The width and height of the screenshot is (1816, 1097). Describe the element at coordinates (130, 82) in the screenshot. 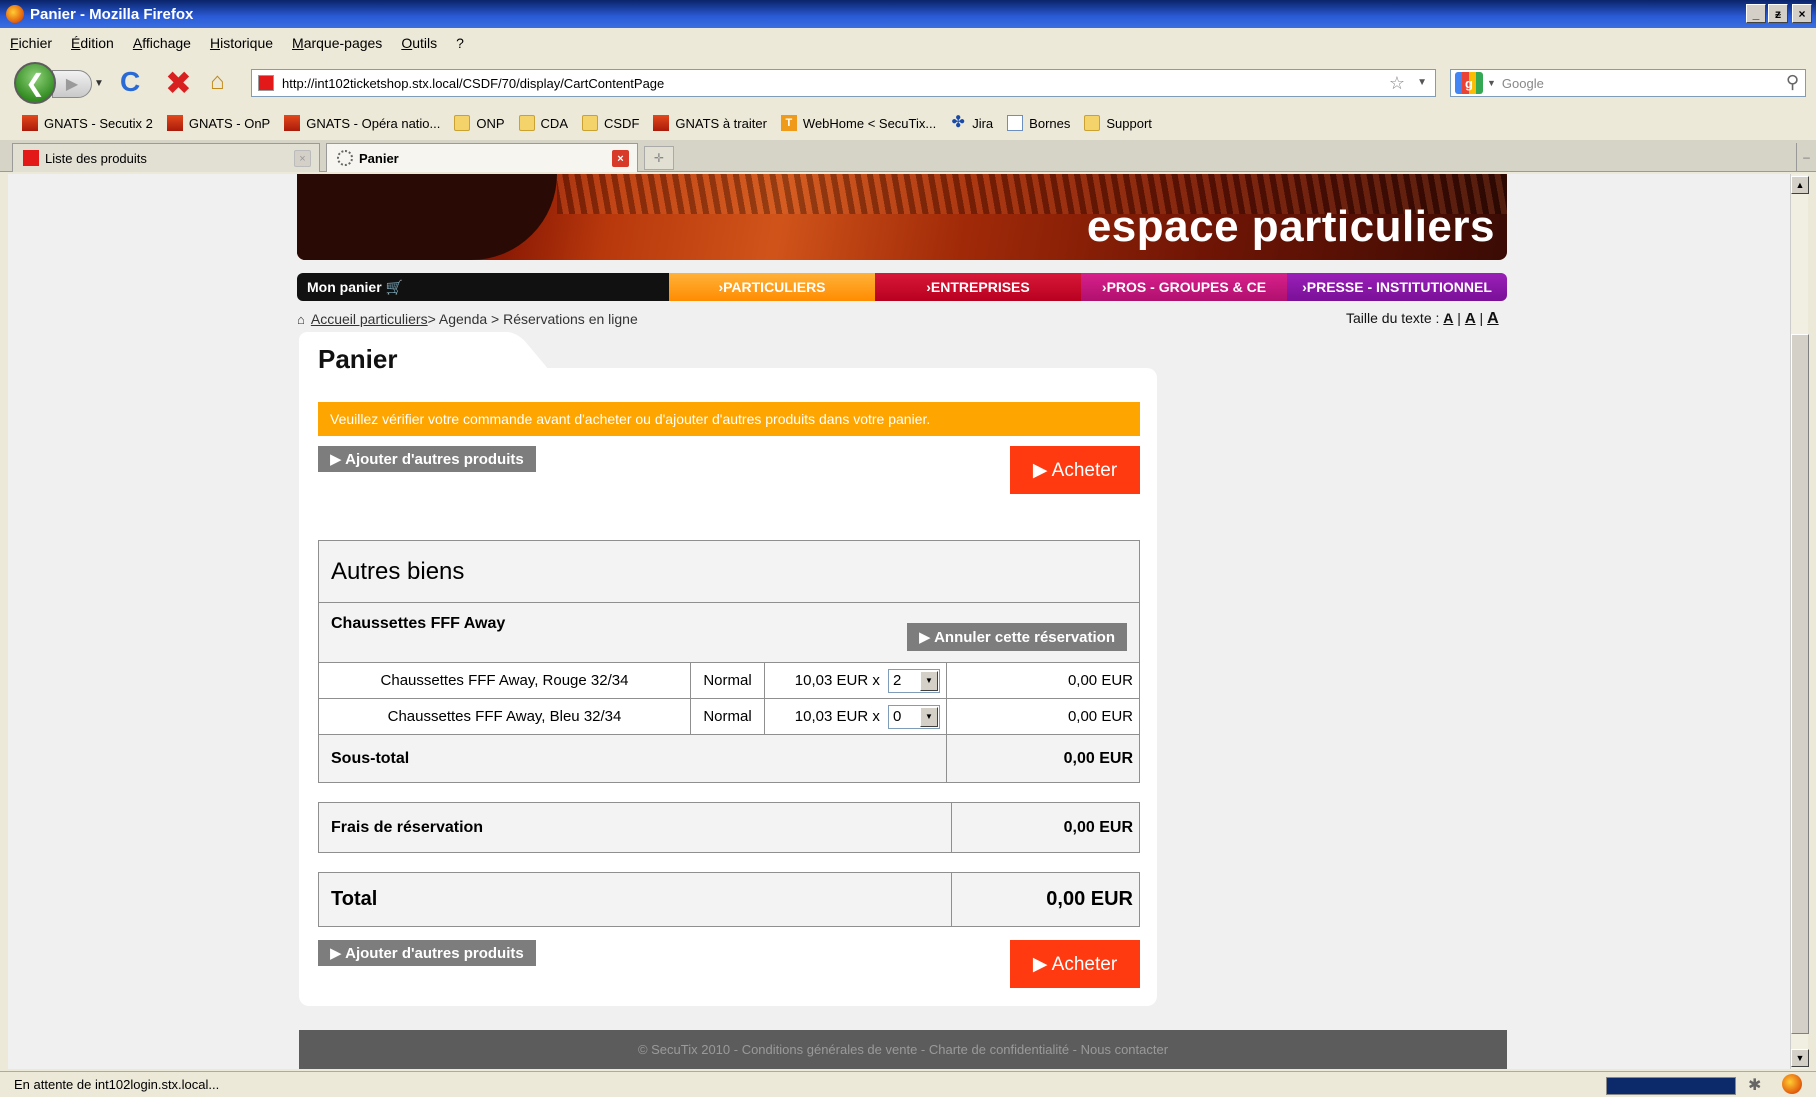

I see `reload-icon: C` at that location.